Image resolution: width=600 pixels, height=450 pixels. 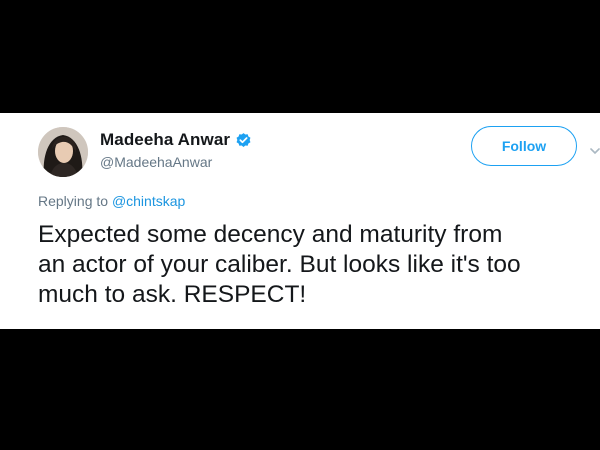 I want to click on reply-target-link: @chintskap, so click(x=148, y=201).